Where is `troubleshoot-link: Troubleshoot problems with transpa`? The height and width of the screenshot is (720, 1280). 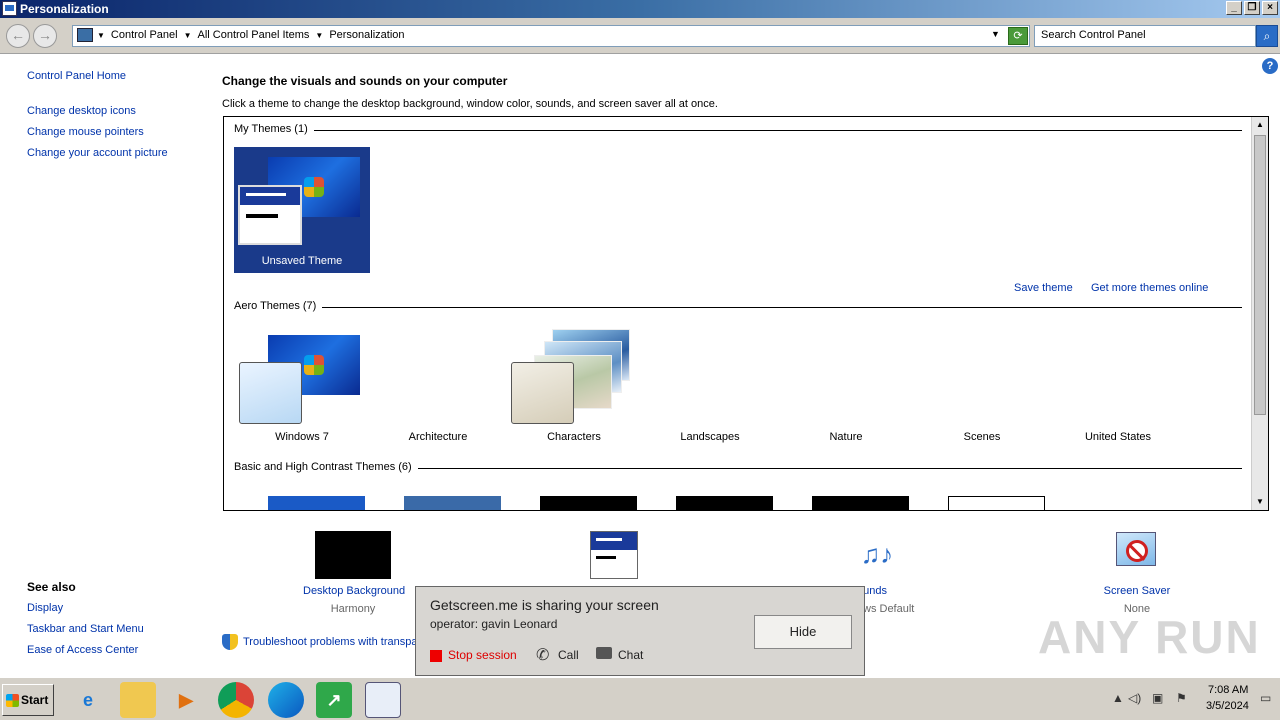 troubleshoot-link: Troubleshoot problems with transpa is located at coordinates (330, 642).